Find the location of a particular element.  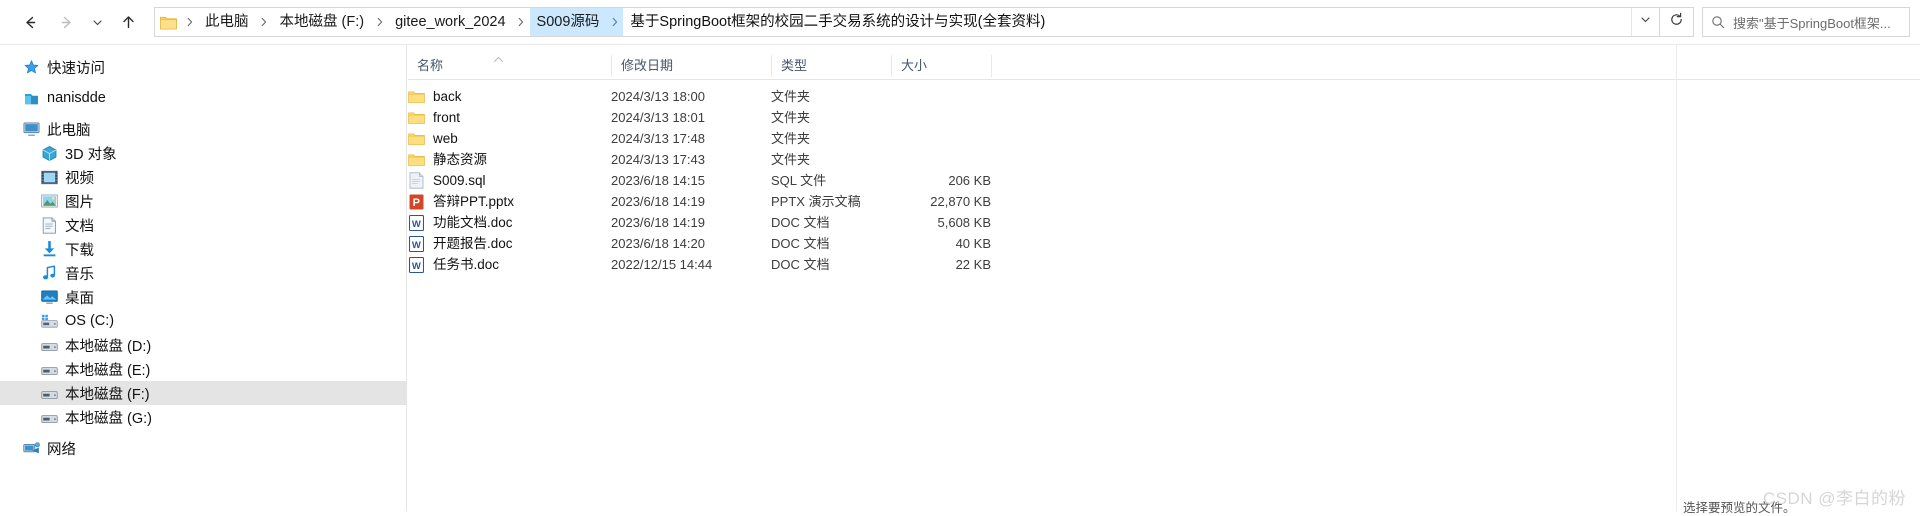

file-date-cell: 2023/6/18 14:19 is located at coordinates (658, 201).